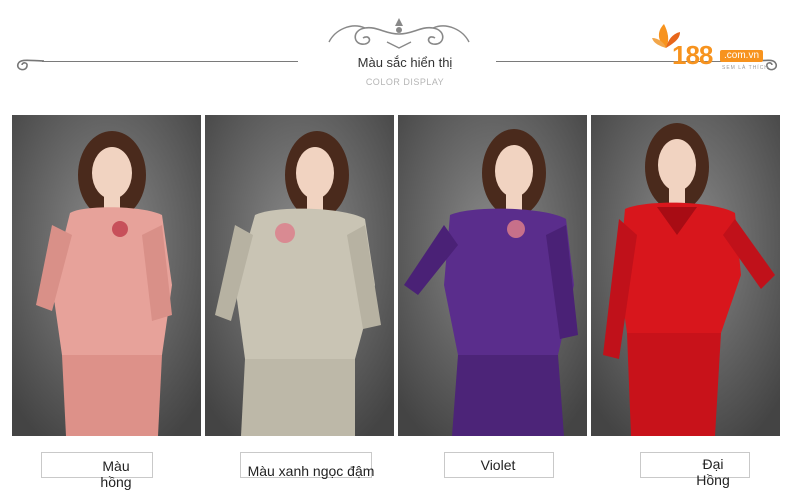 The width and height of the screenshot is (790, 490). Describe the element at coordinates (713, 464) in the screenshot. I see `color-label-red-line1: Đại` at that location.